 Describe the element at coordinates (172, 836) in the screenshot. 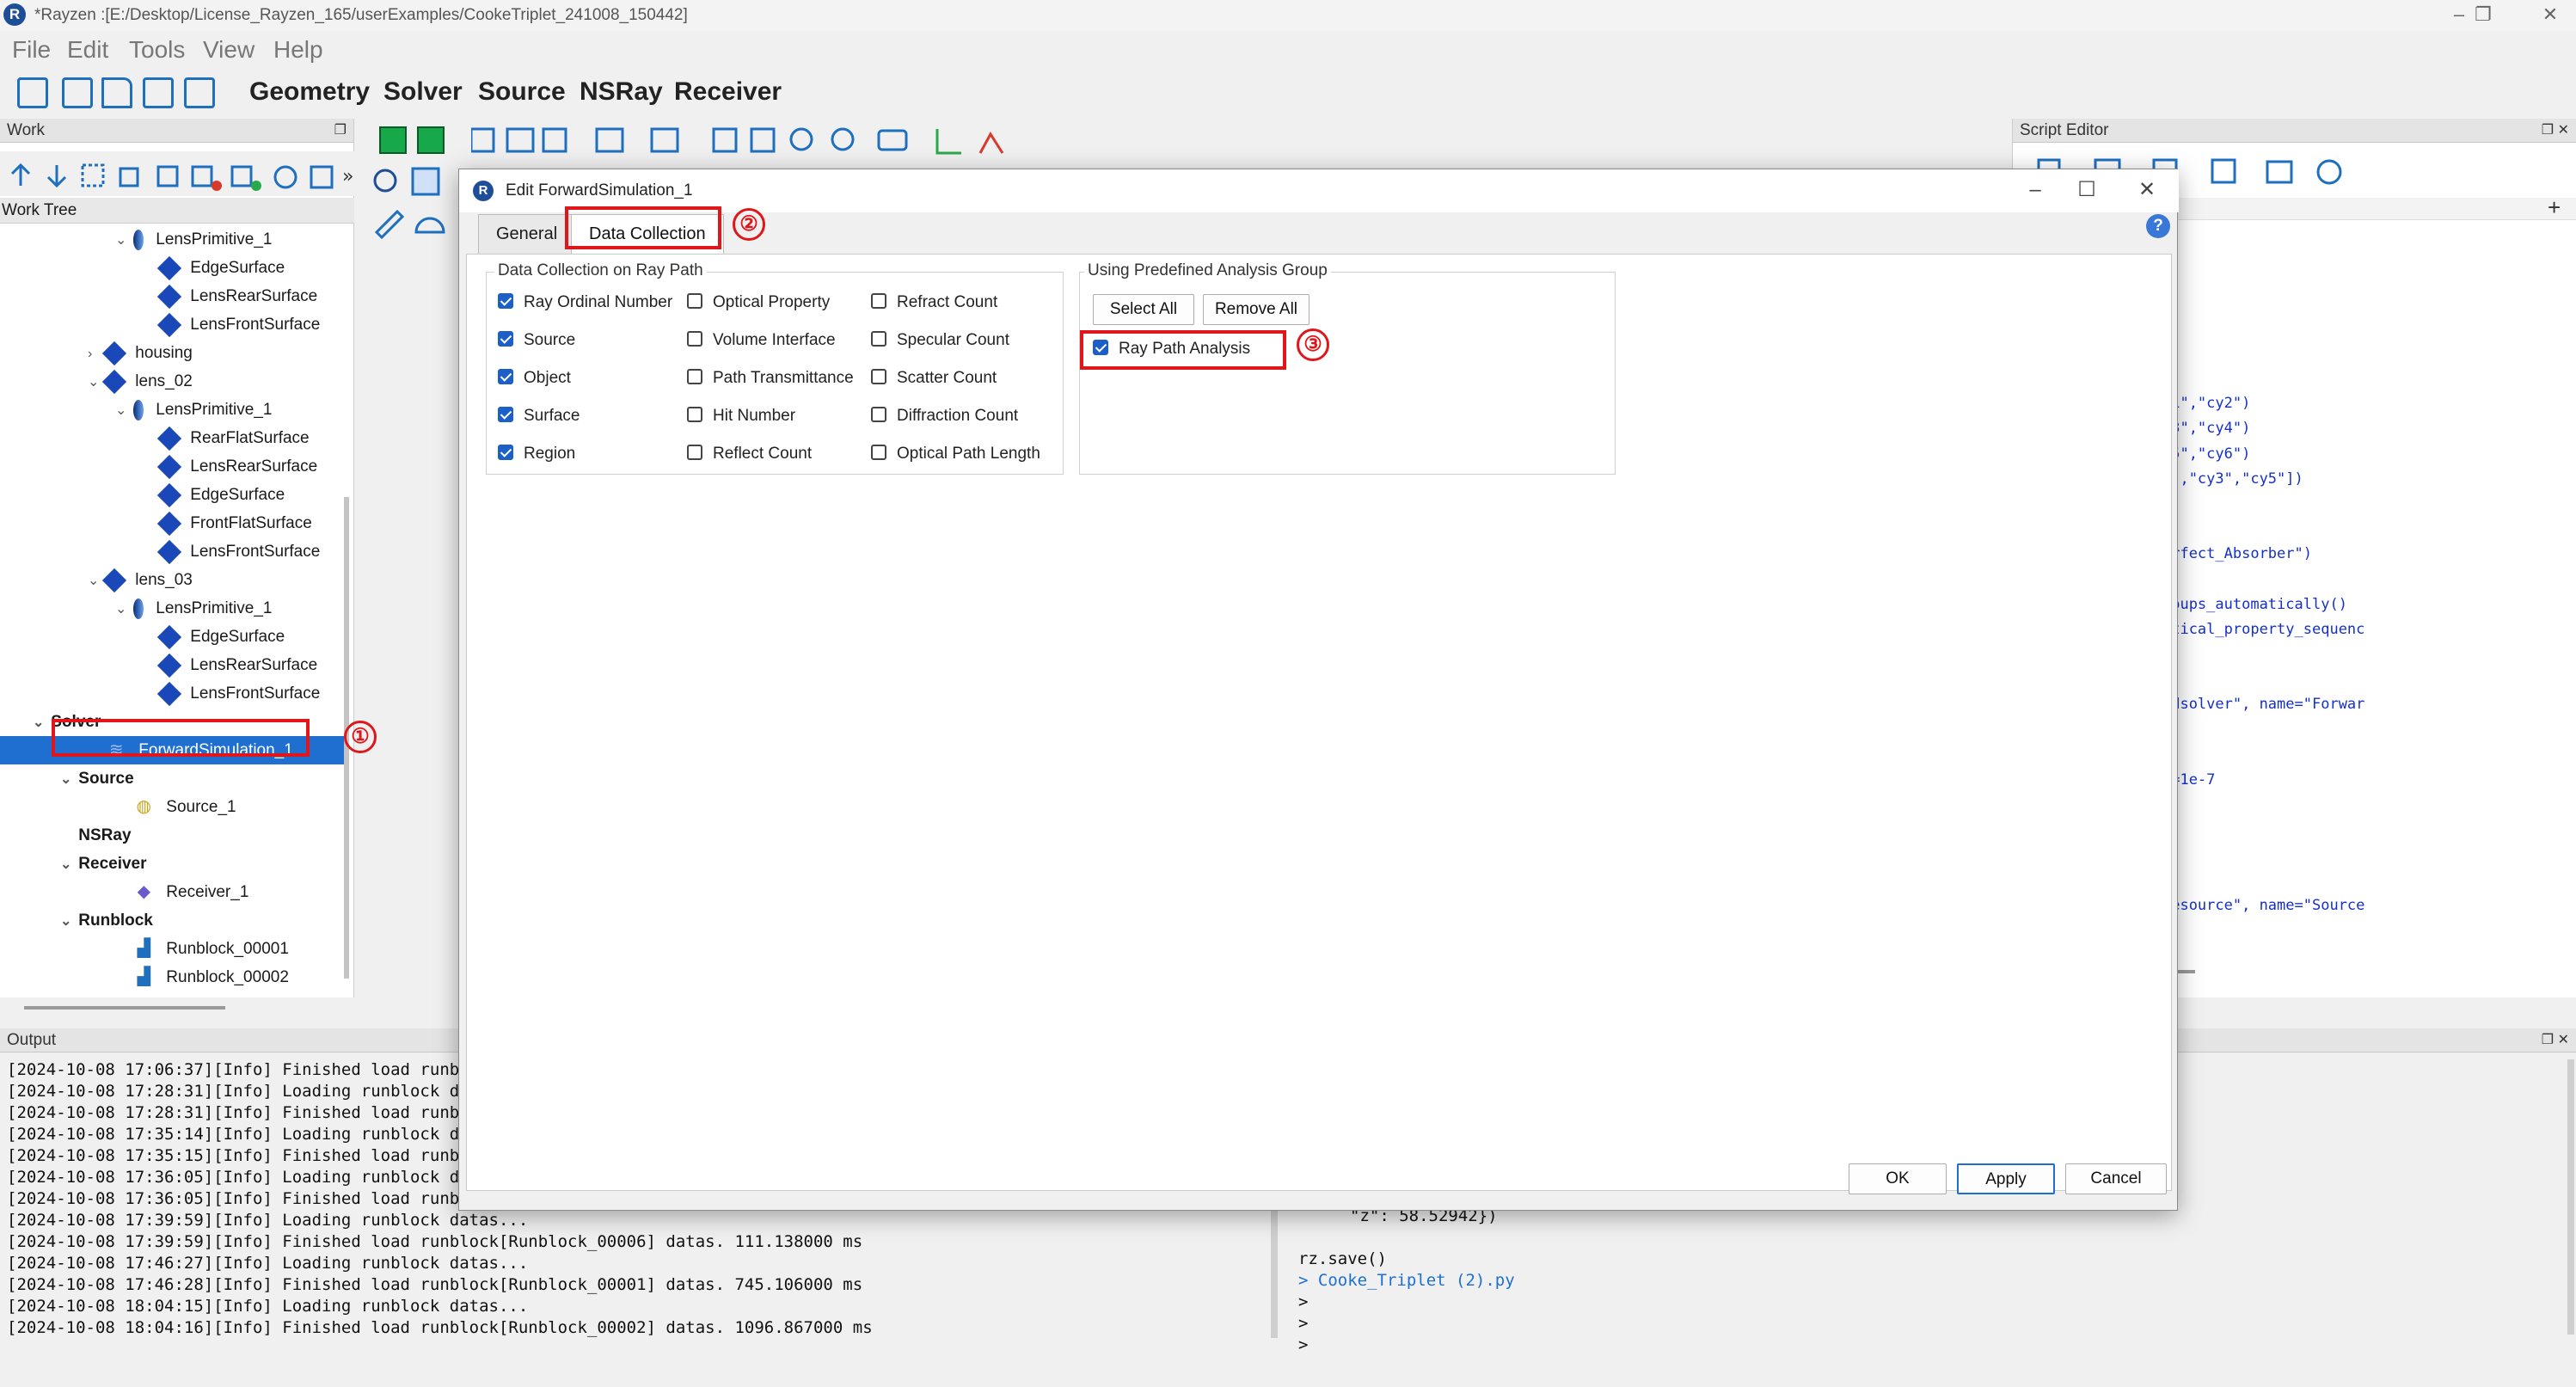

I see `tree-item: NSRay` at that location.